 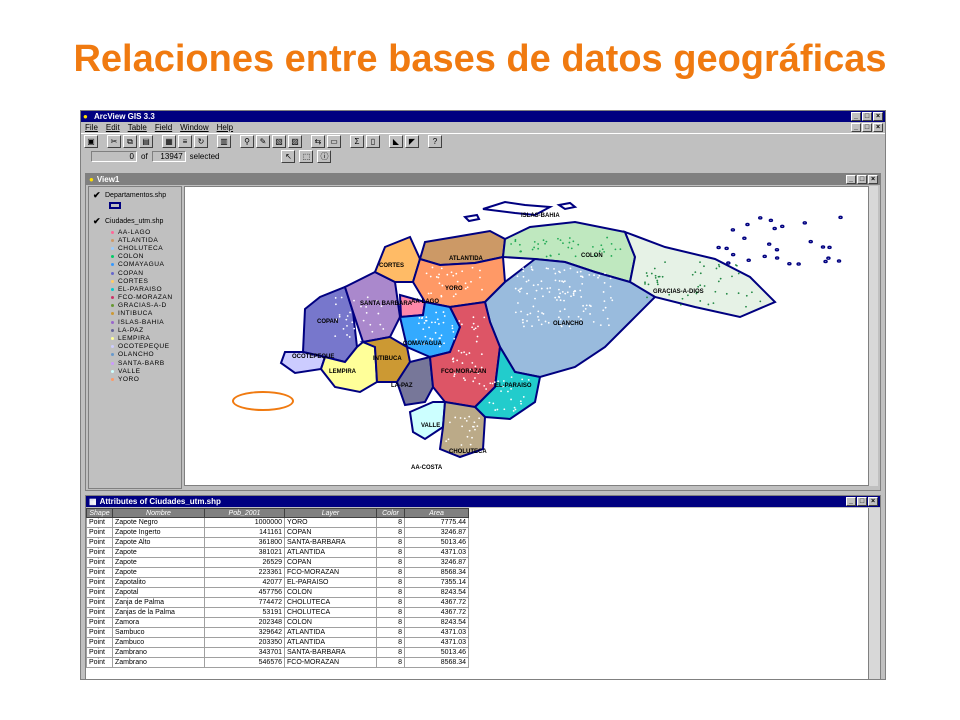 I want to click on cut-icon: ✂, so click(x=114, y=141).